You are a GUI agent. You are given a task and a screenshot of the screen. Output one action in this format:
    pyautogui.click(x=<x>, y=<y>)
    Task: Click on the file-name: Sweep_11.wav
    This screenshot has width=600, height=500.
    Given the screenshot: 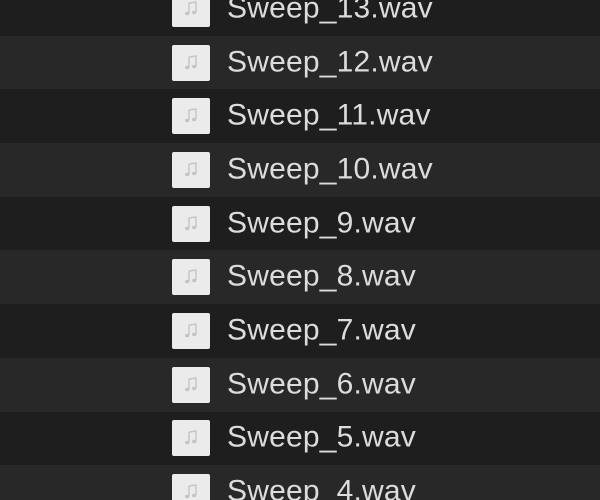 What is the action you would take?
    pyautogui.click(x=329, y=115)
    